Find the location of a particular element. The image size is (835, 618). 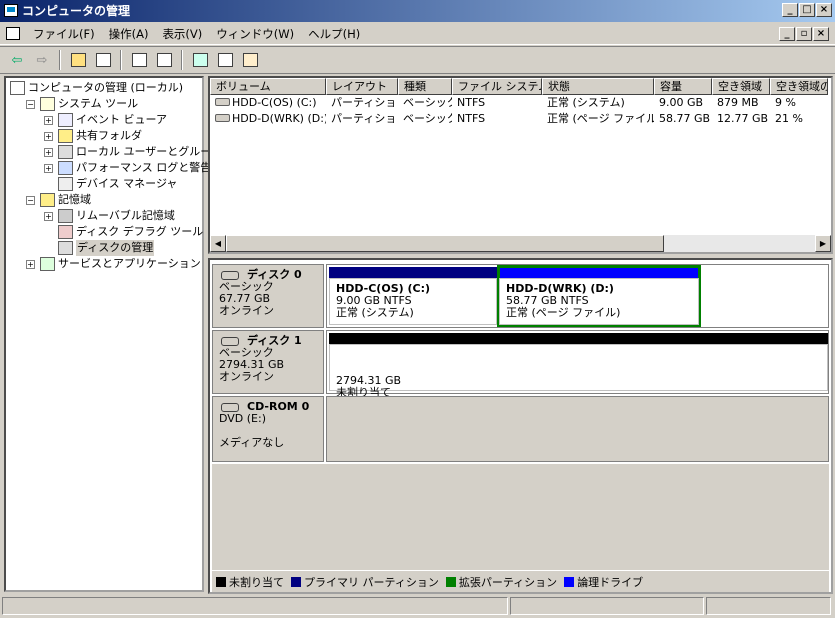

volume-block: HDD-C(OS) (C:) 9.00 GB NTFS 正常 (システム) is located at coordinates (413, 296).